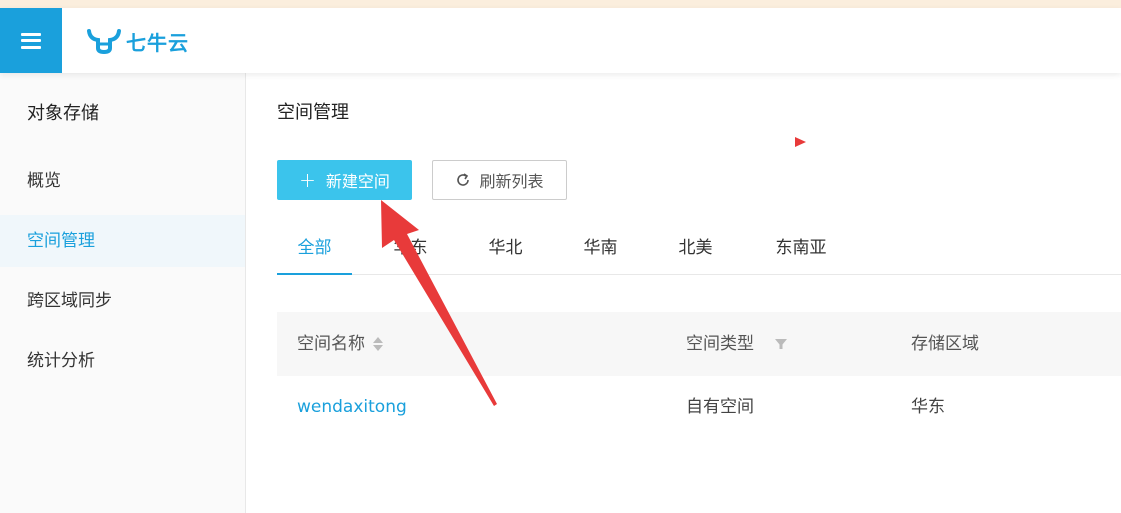  Describe the element at coordinates (928, 407) in the screenshot. I see `storage-region-cell: 华东` at that location.